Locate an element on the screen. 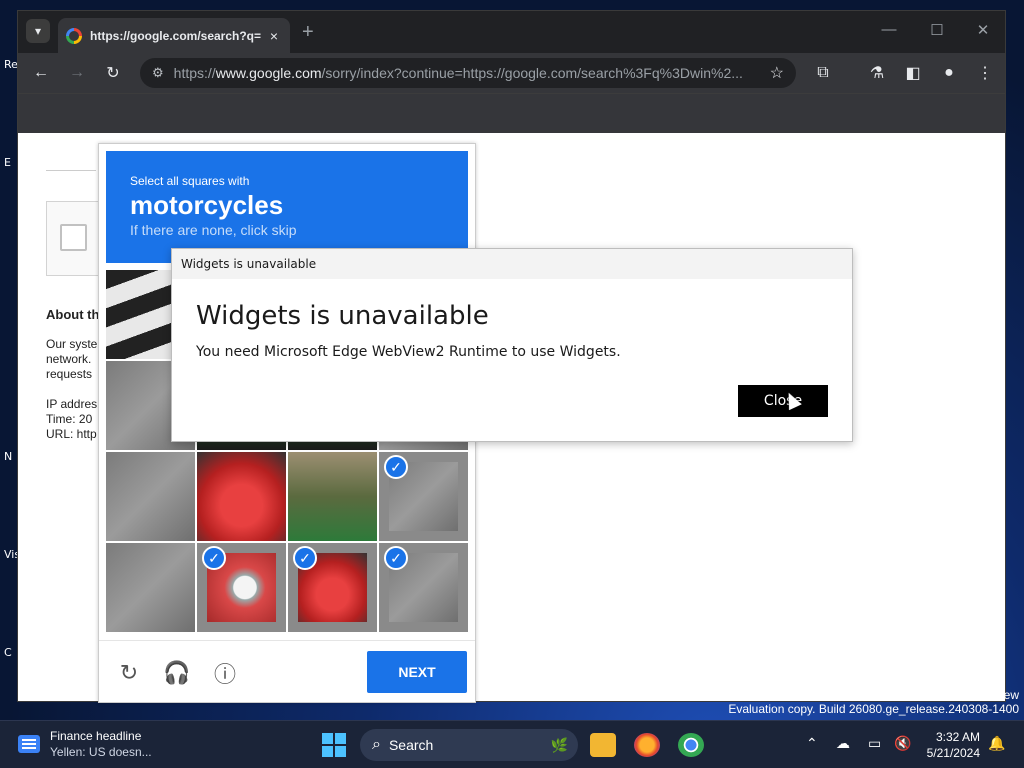 The height and width of the screenshot is (768, 1024). recaptcha-widget is located at coordinates (76, 238).